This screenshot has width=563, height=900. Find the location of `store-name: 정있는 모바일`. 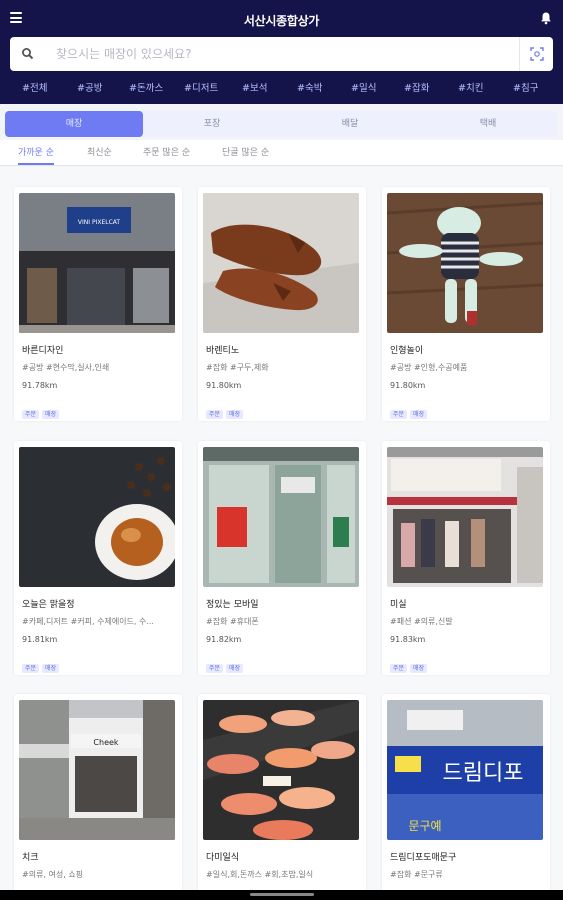

store-name: 정있는 모바일 is located at coordinates (232, 605).